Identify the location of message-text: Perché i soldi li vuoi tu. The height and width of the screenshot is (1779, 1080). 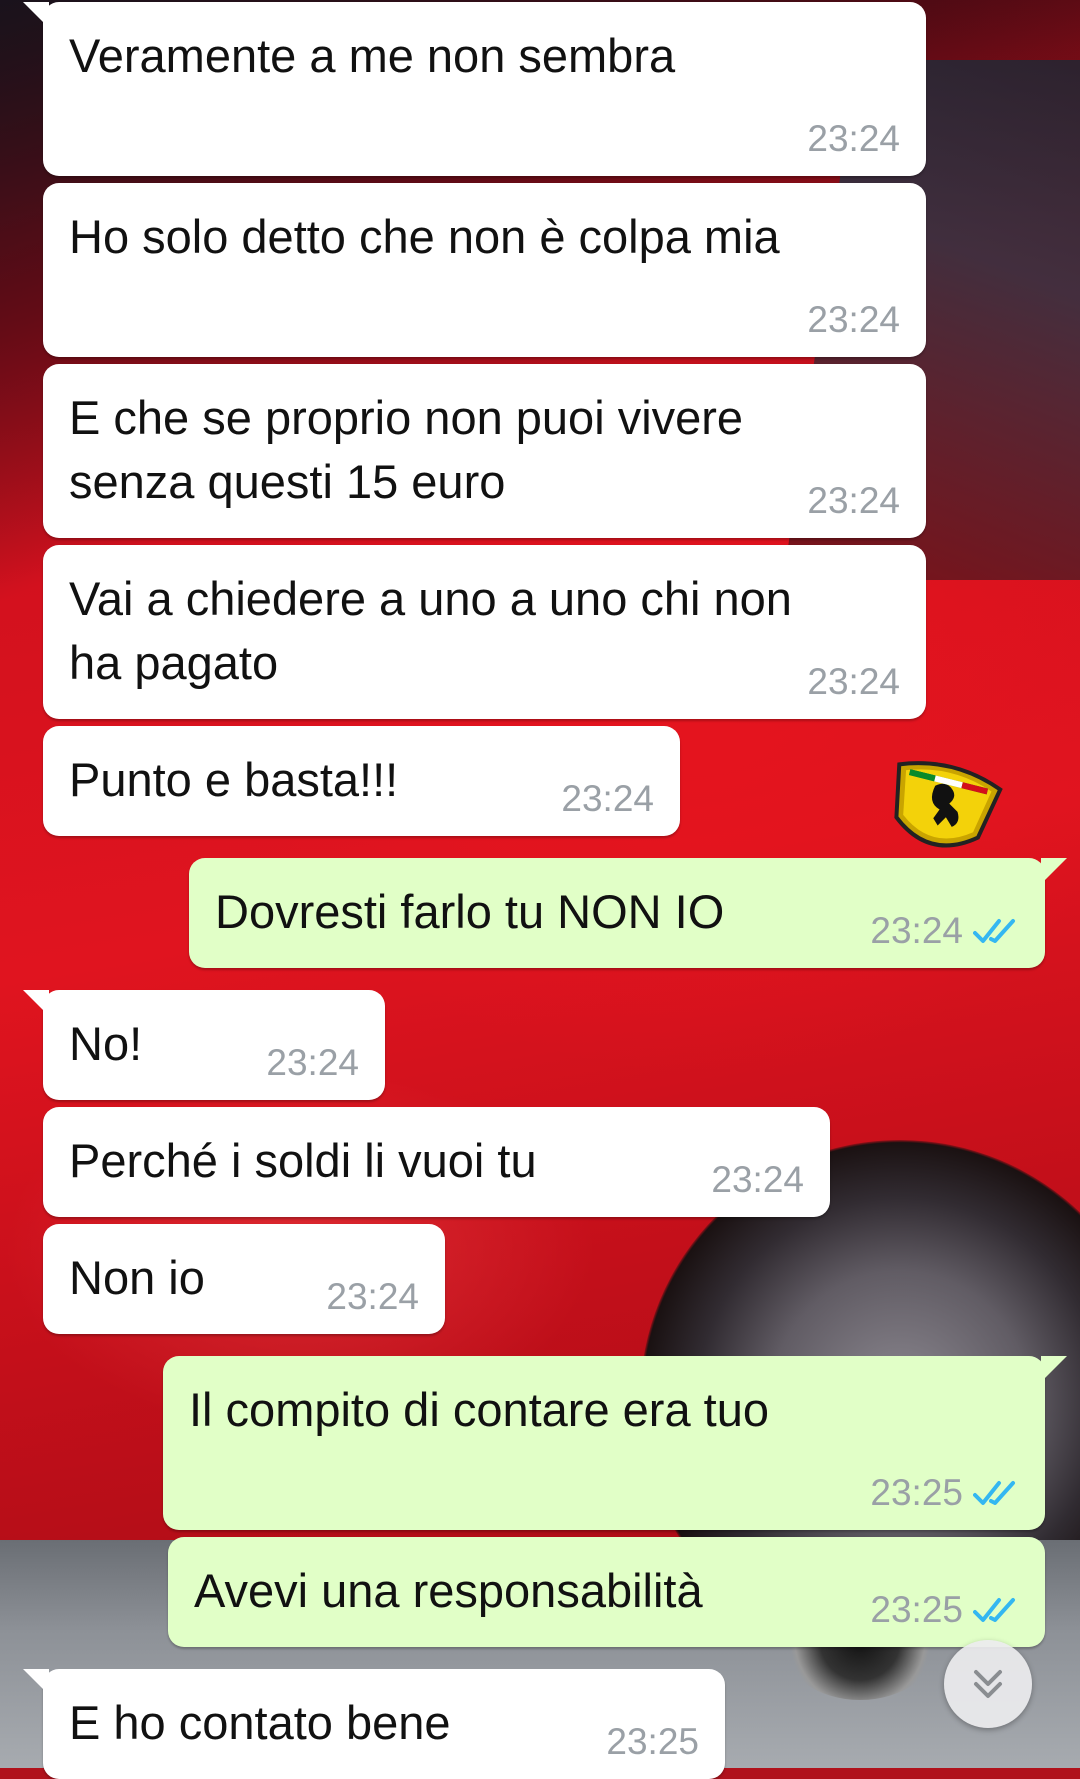
(303, 1160).